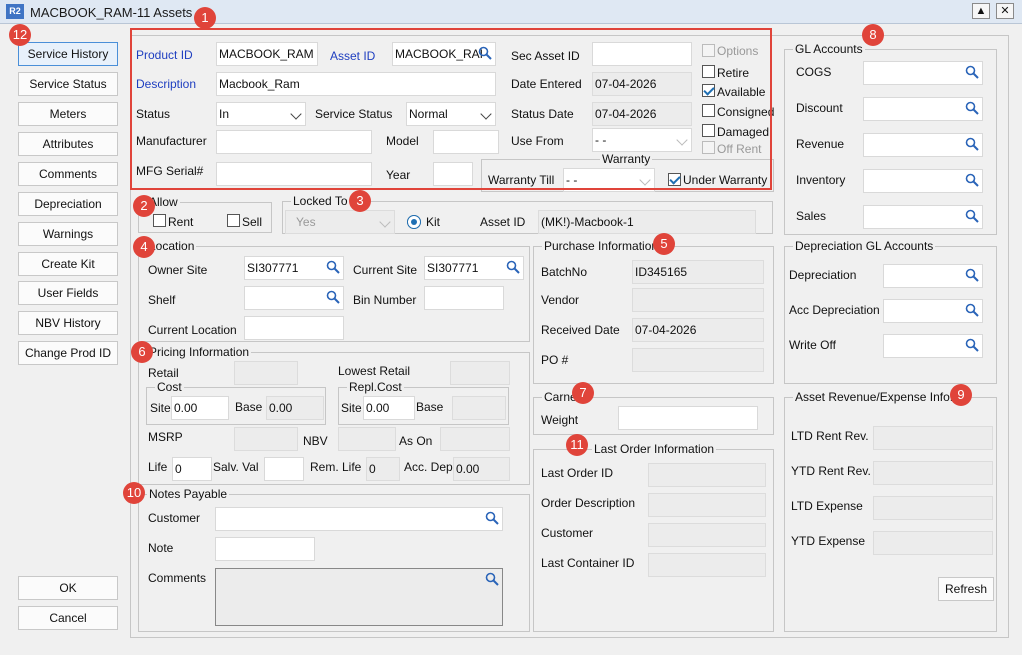  Describe the element at coordinates (68, 114) in the screenshot. I see `nav-meters: Meters` at that location.